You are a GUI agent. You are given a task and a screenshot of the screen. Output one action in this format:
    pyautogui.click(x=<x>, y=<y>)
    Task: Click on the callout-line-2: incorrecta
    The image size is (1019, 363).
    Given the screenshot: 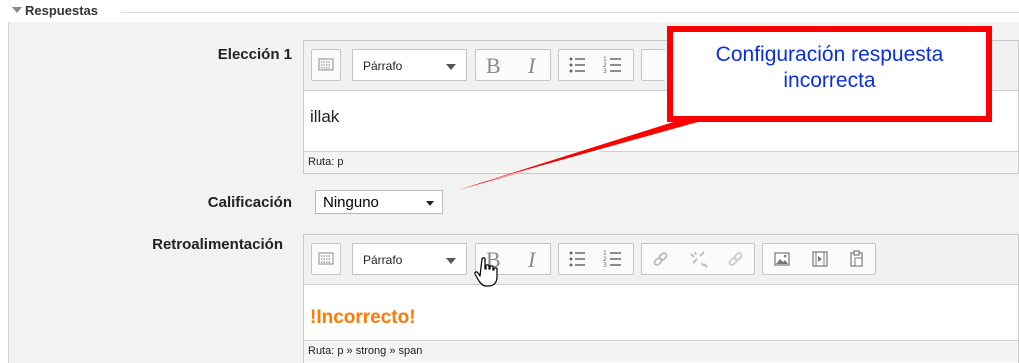 What is the action you would take?
    pyautogui.click(x=829, y=80)
    